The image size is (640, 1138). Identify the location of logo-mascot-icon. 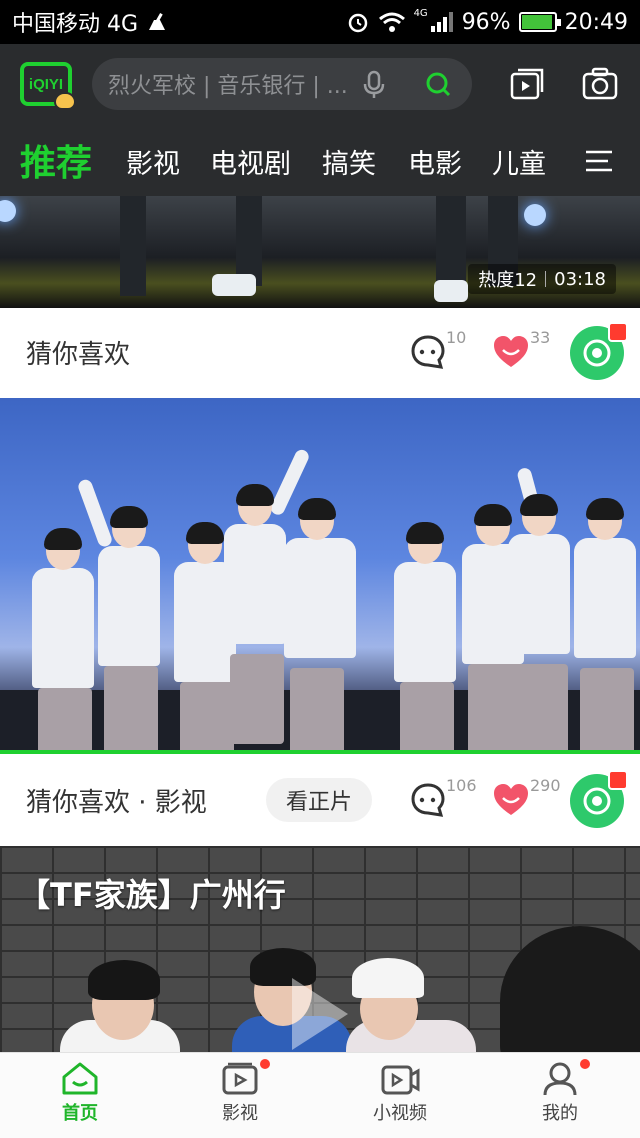
(65, 101).